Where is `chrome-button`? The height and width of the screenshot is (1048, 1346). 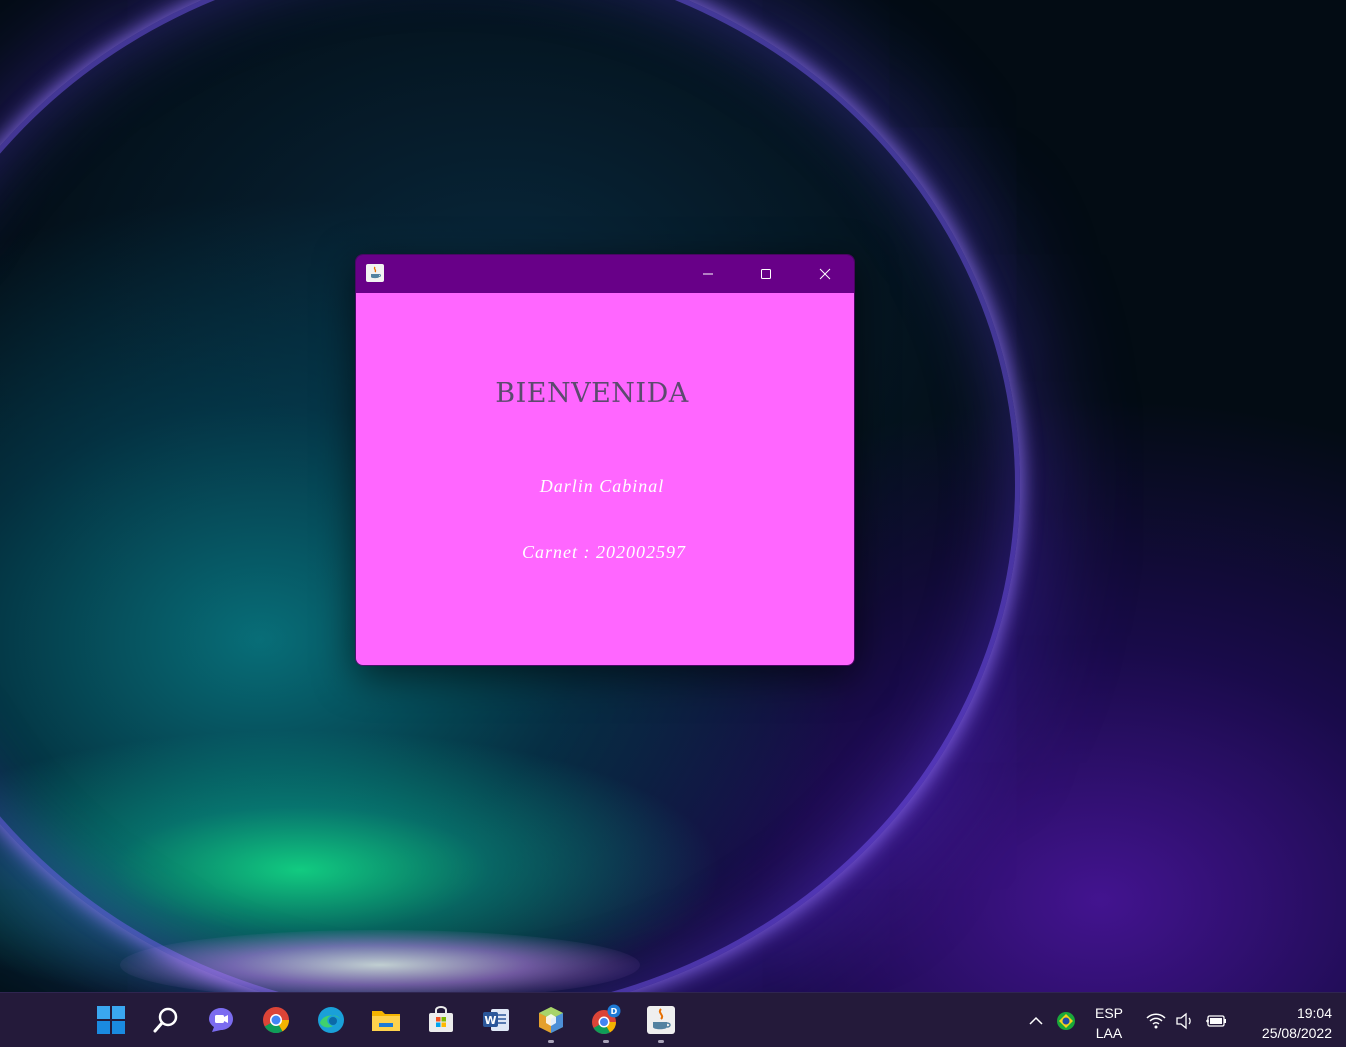
chrome-button is located at coordinates (276, 1020).